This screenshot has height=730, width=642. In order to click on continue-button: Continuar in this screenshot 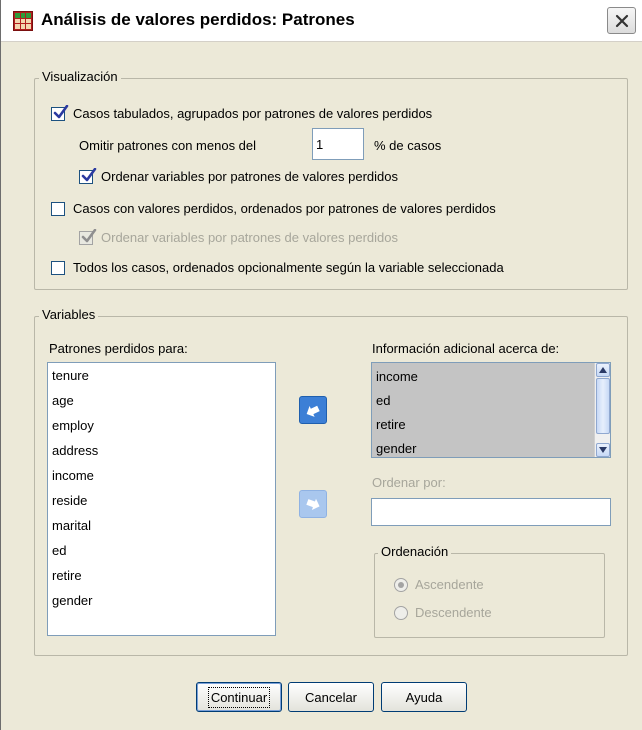, I will do `click(239, 697)`.